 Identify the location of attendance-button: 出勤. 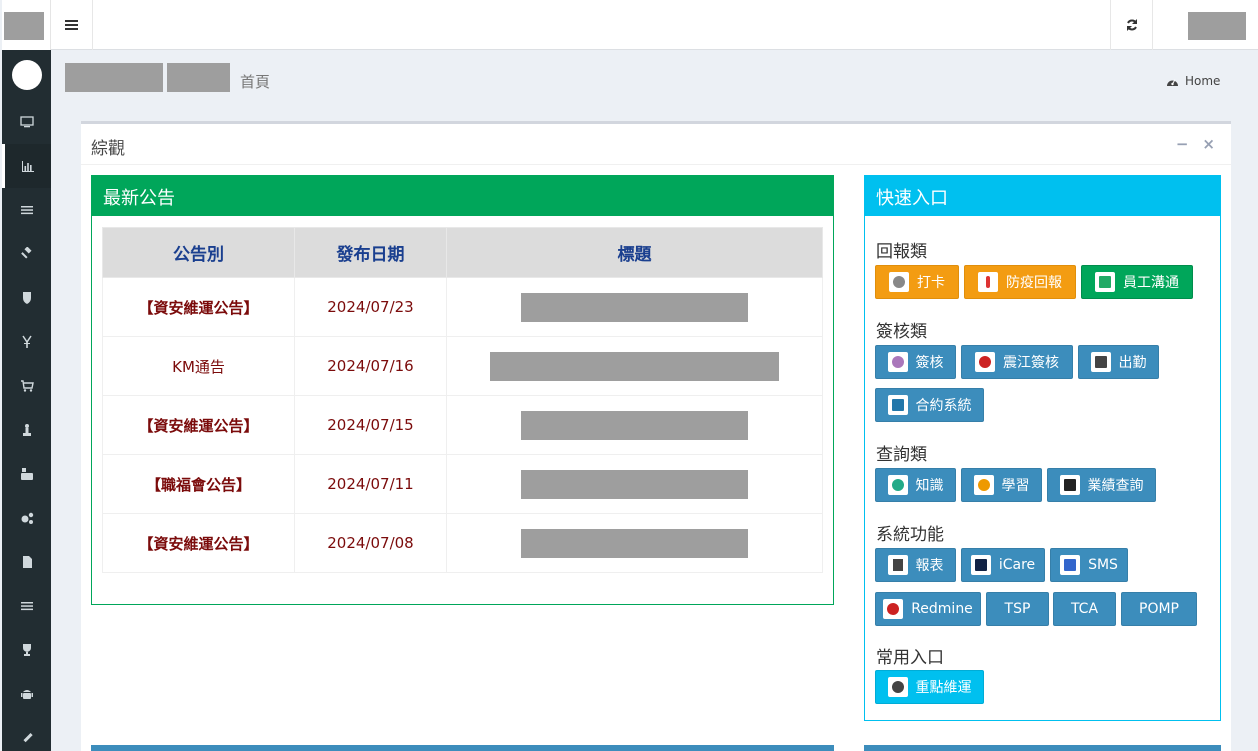
(1118, 362).